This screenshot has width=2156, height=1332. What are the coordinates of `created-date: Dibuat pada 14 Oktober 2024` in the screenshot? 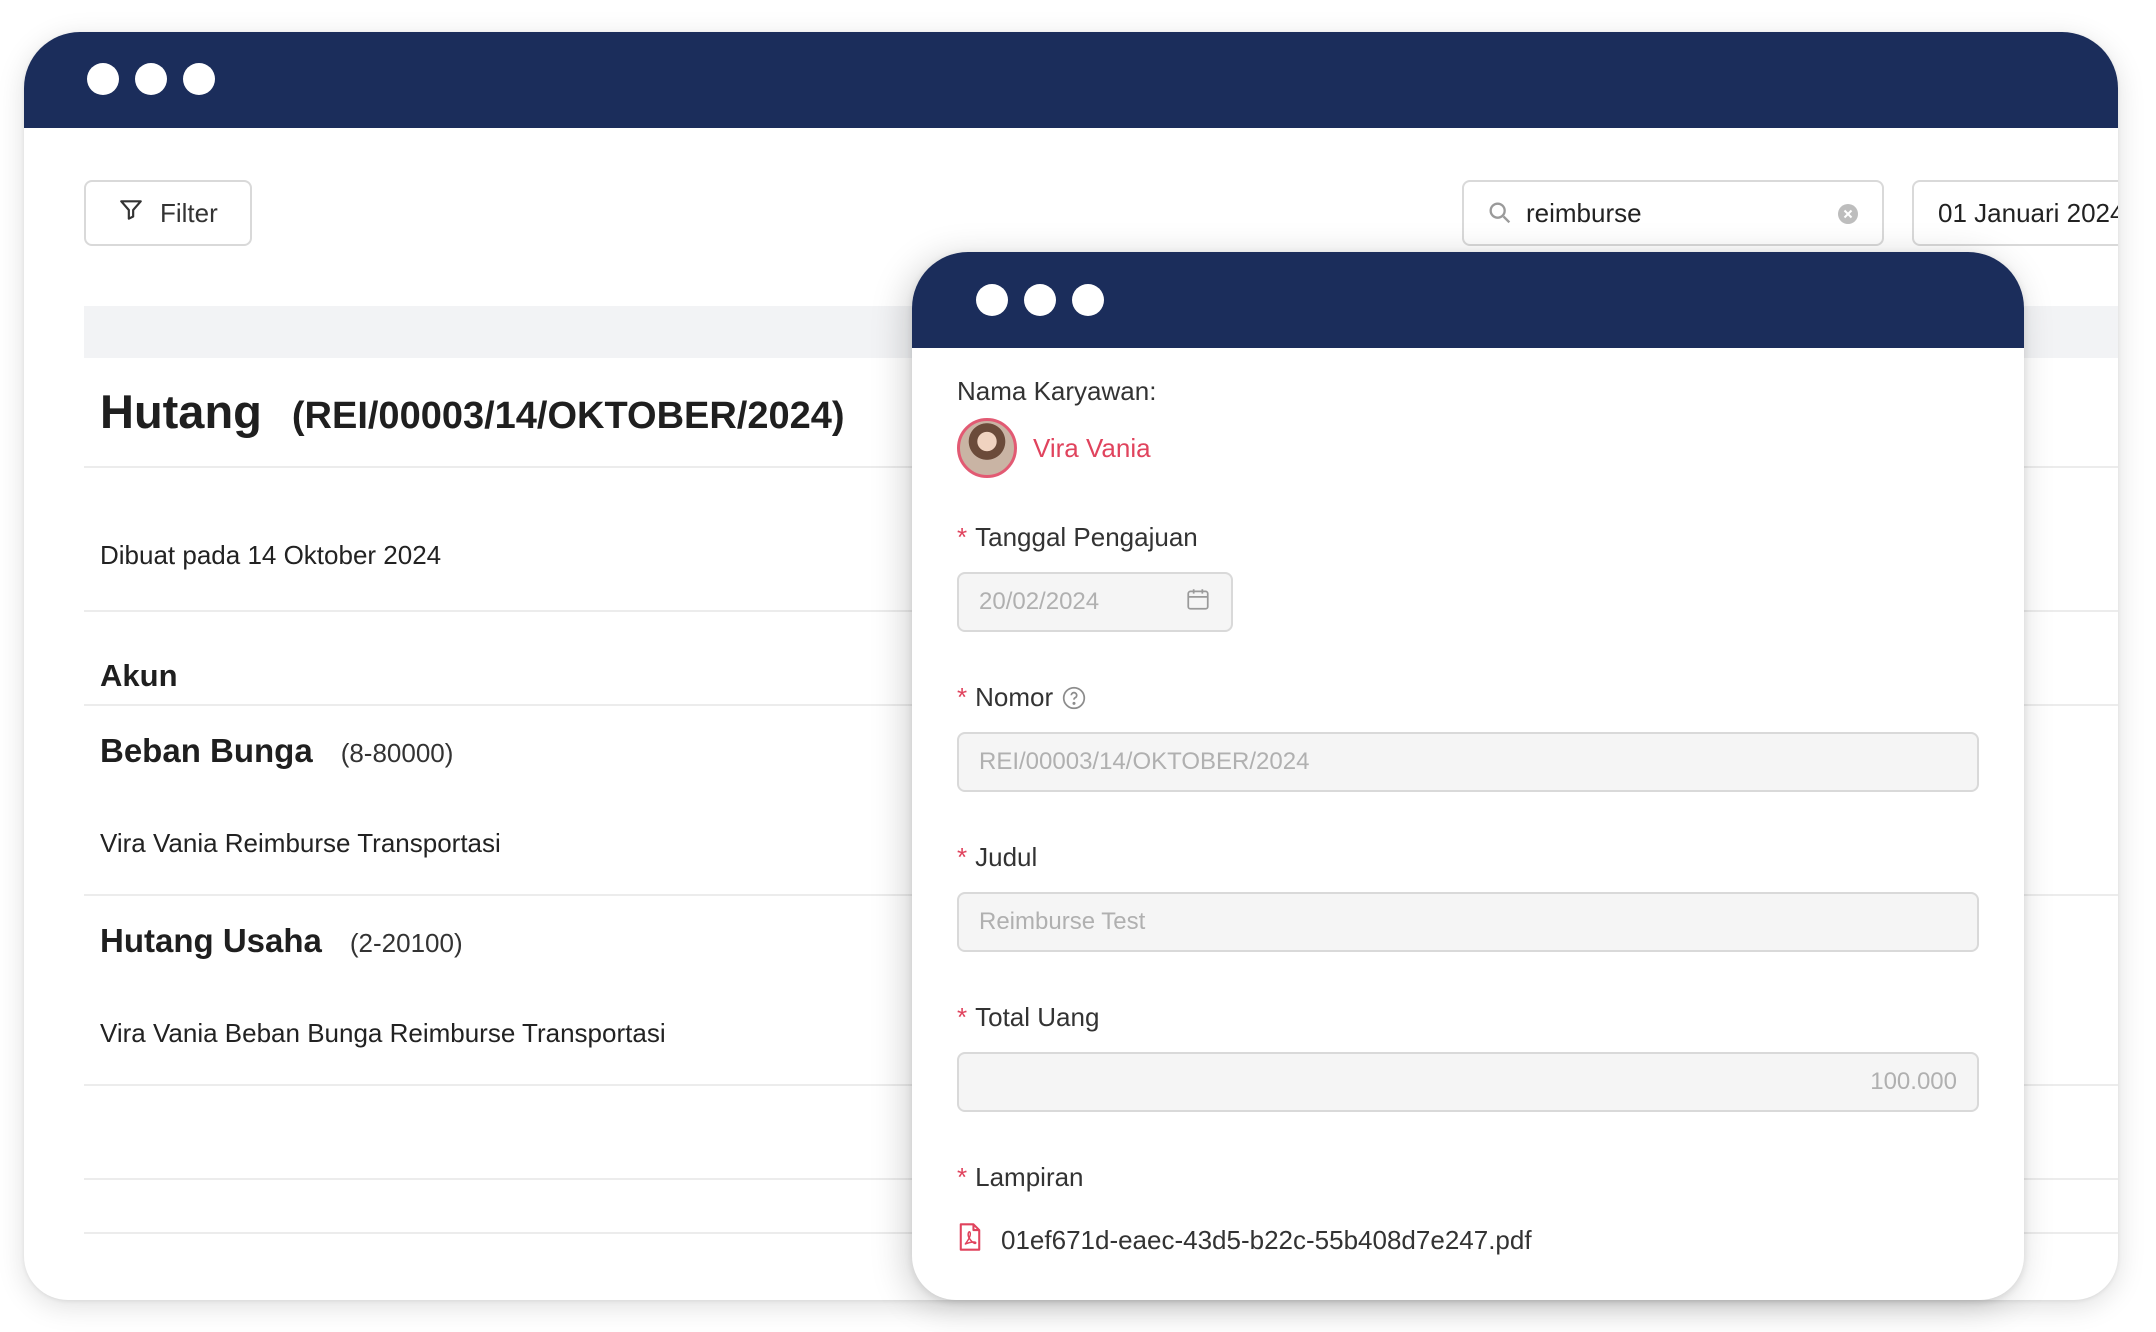 It's located at (271, 555).